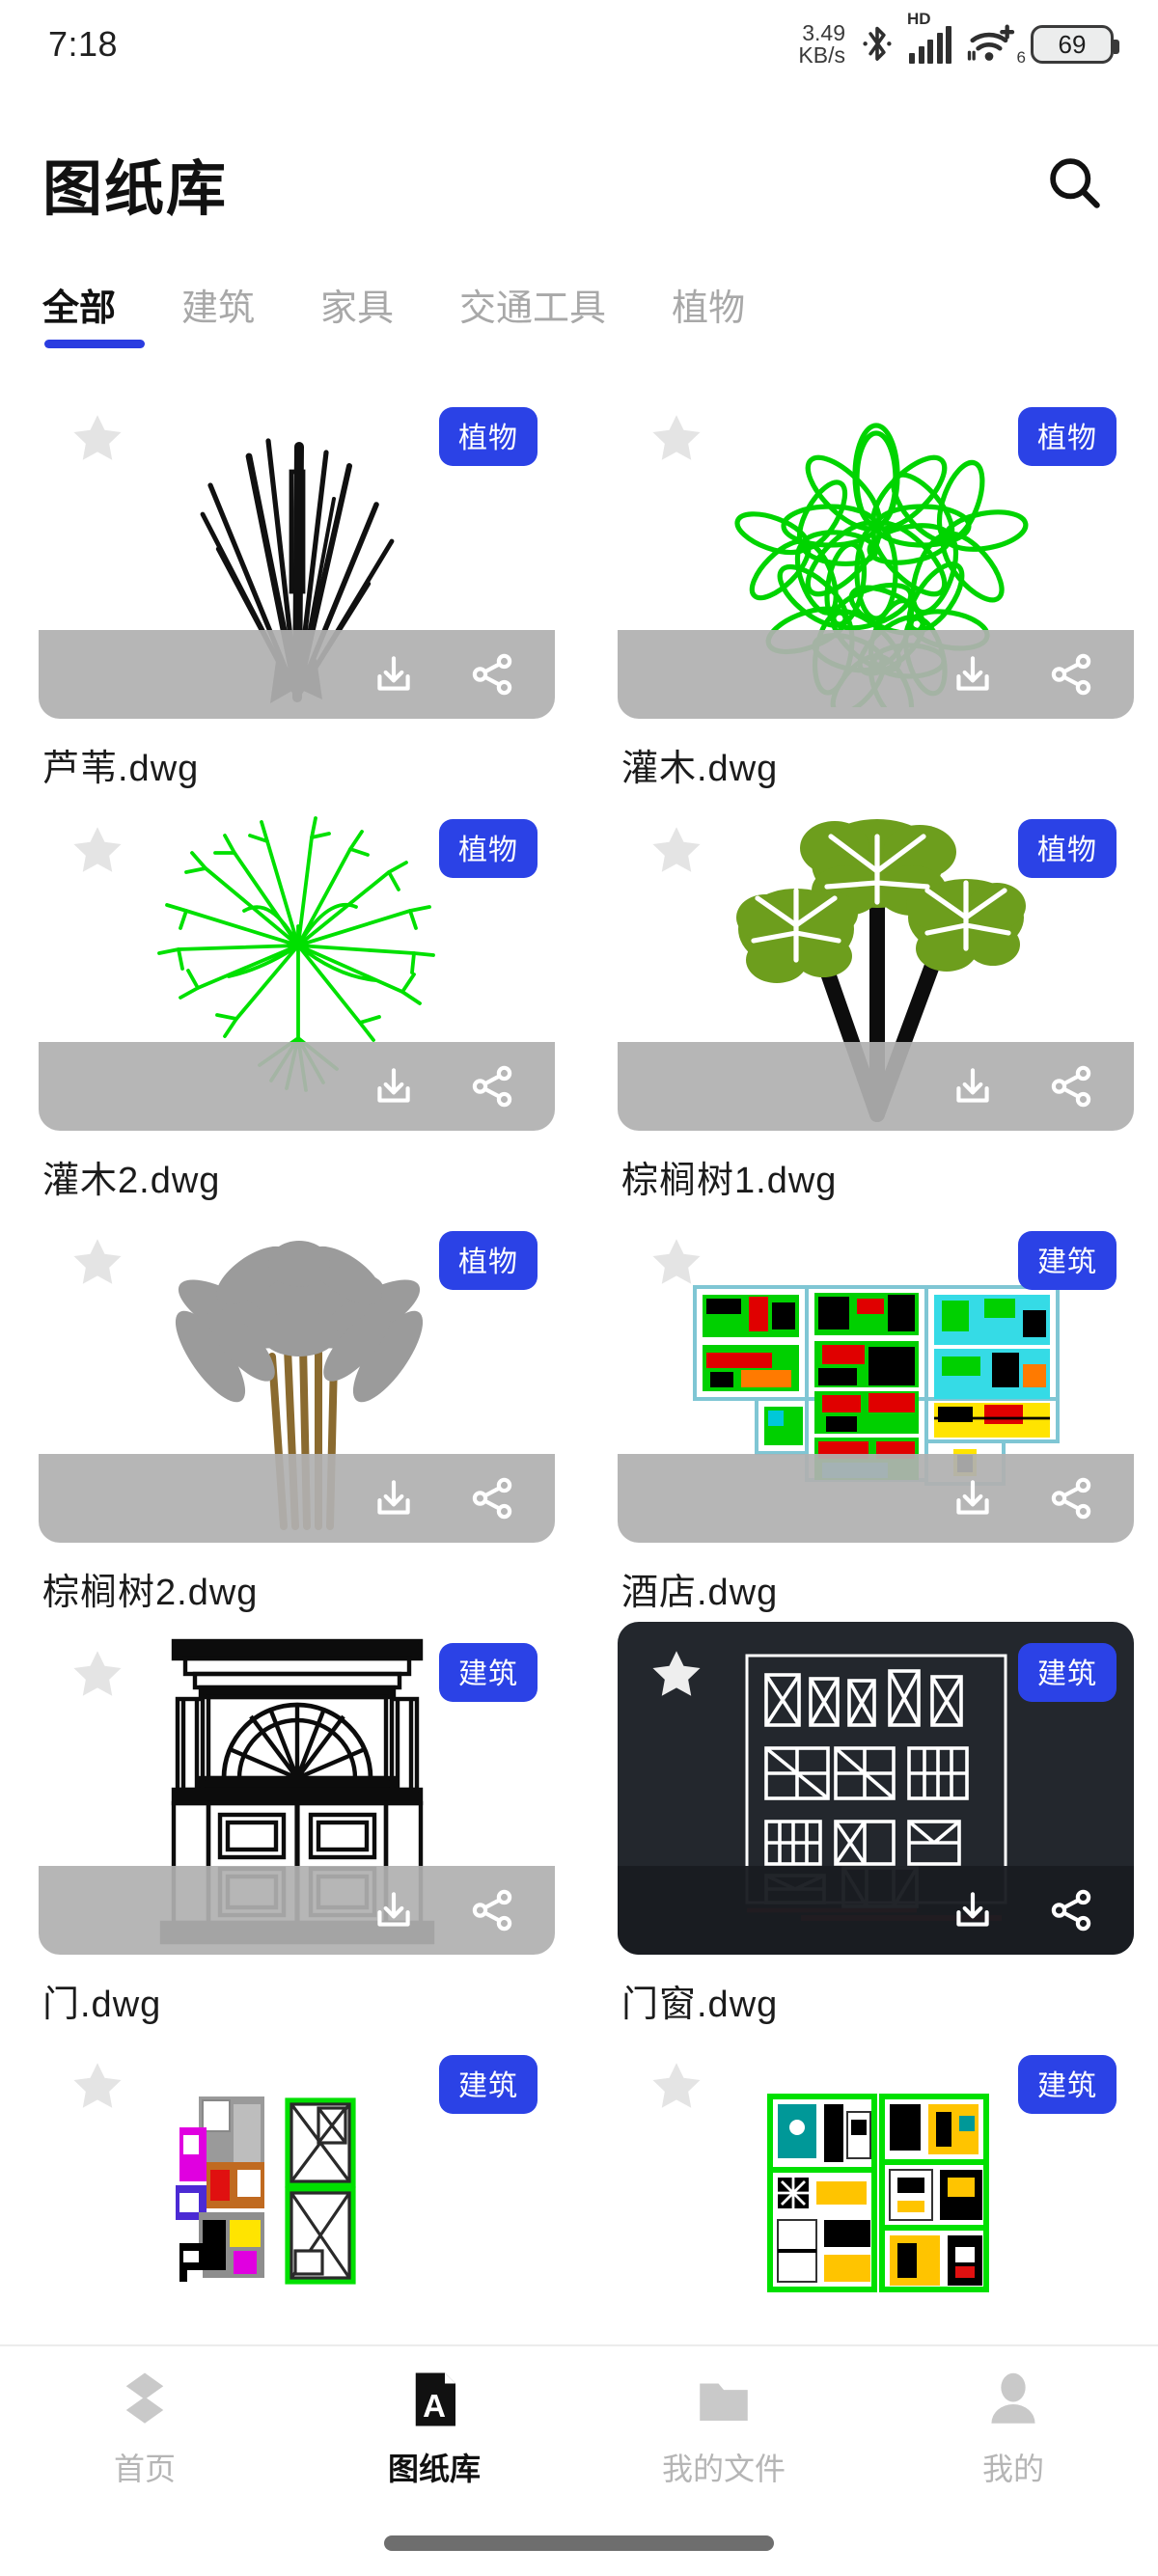  What do you see at coordinates (700, 2005) in the screenshot?
I see `file-name: 门窗.dwg` at bounding box center [700, 2005].